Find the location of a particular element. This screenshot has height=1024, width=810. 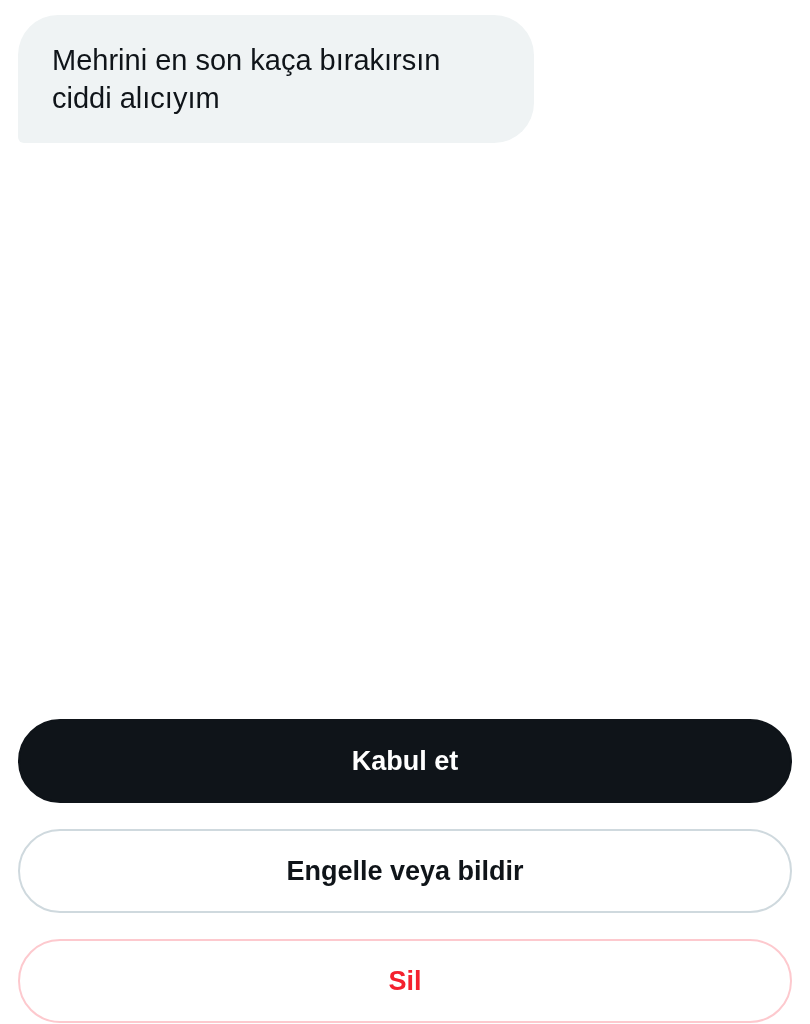

message-bubble: Mehrini en son kaça bırakırsın ciddi alıcıyım is located at coordinates (276, 79).